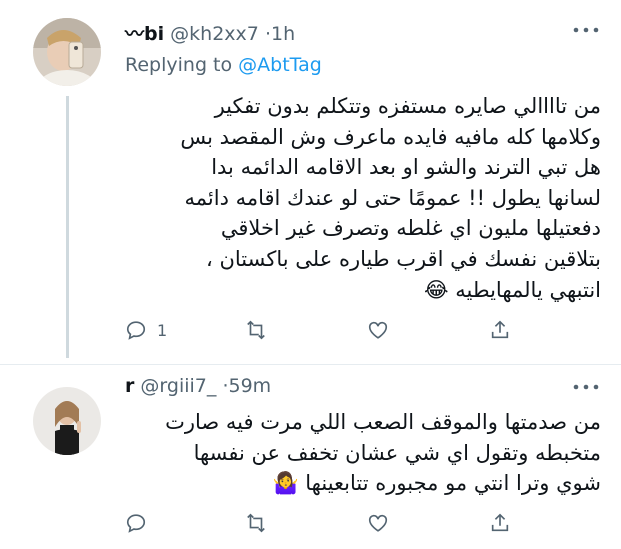 The width and height of the screenshot is (621, 549). I want to click on timestamp: 59m, so click(249, 386).